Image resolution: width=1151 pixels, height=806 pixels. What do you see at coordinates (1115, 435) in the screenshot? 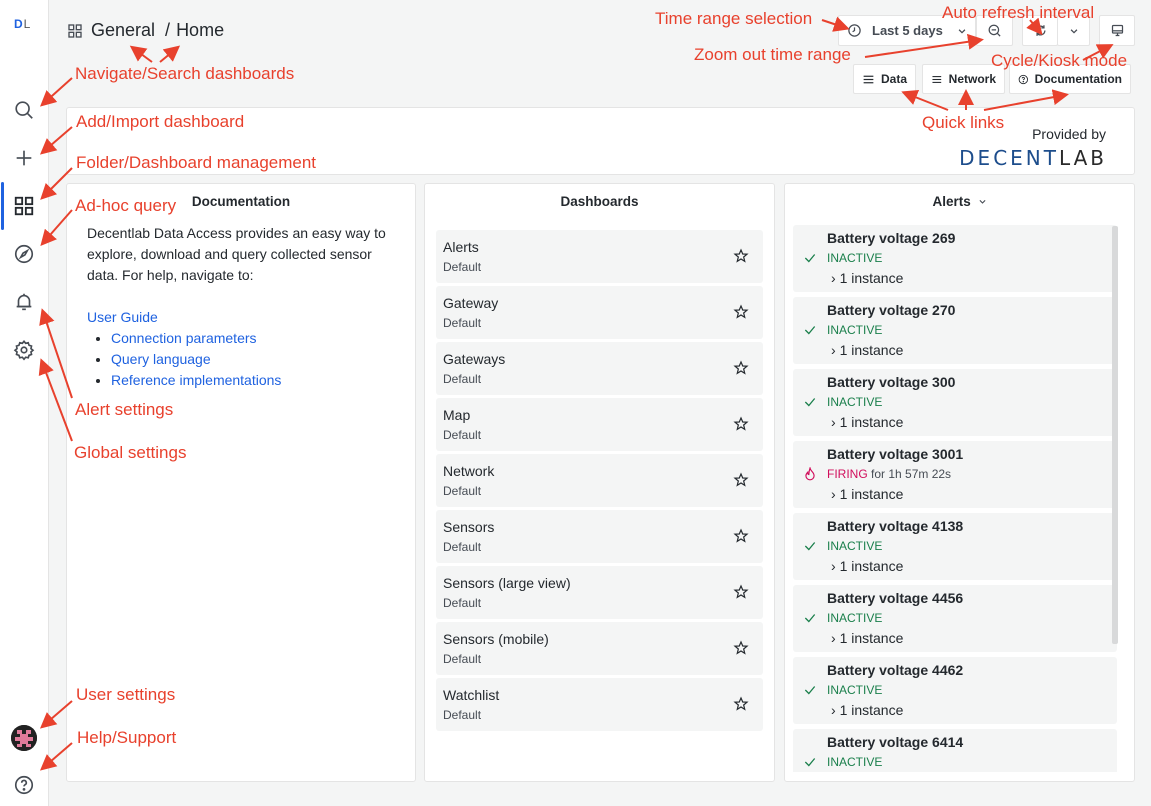
I see `scrollbar` at bounding box center [1115, 435].